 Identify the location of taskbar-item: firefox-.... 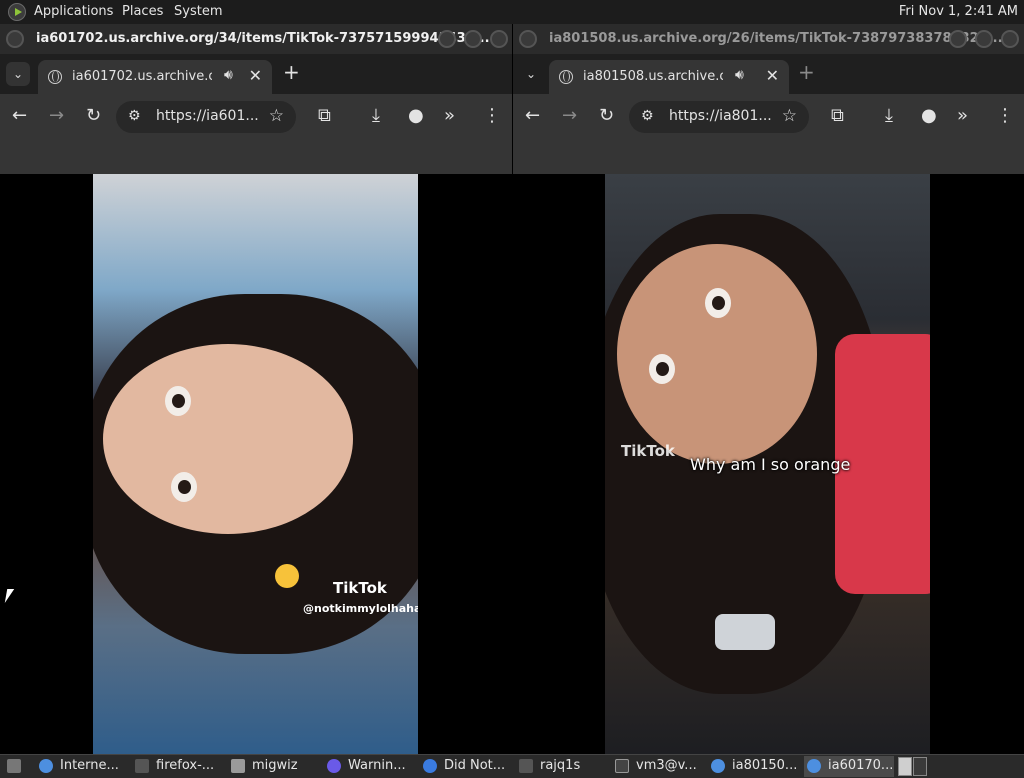
(177, 766).